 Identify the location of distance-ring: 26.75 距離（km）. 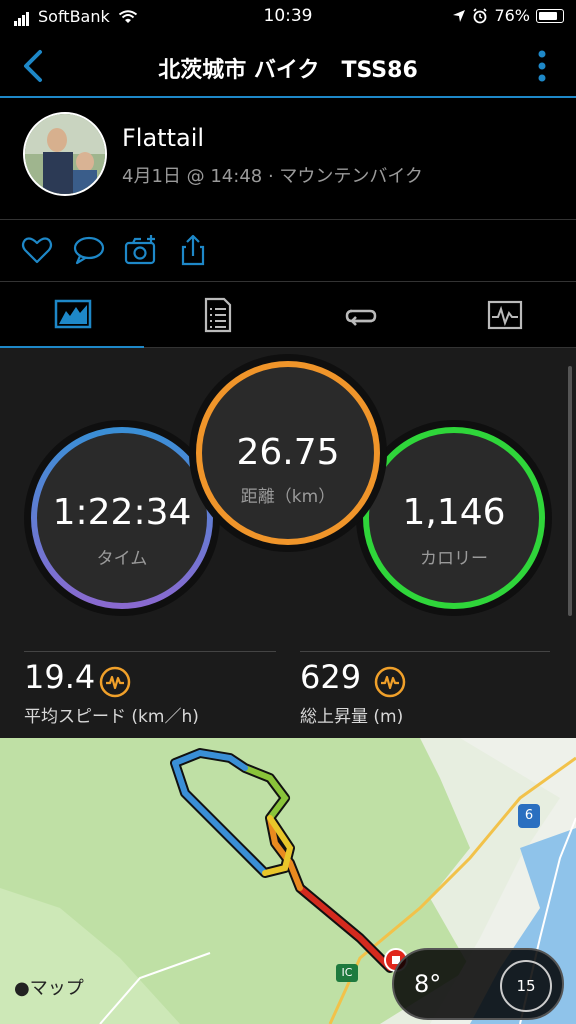
(288, 453).